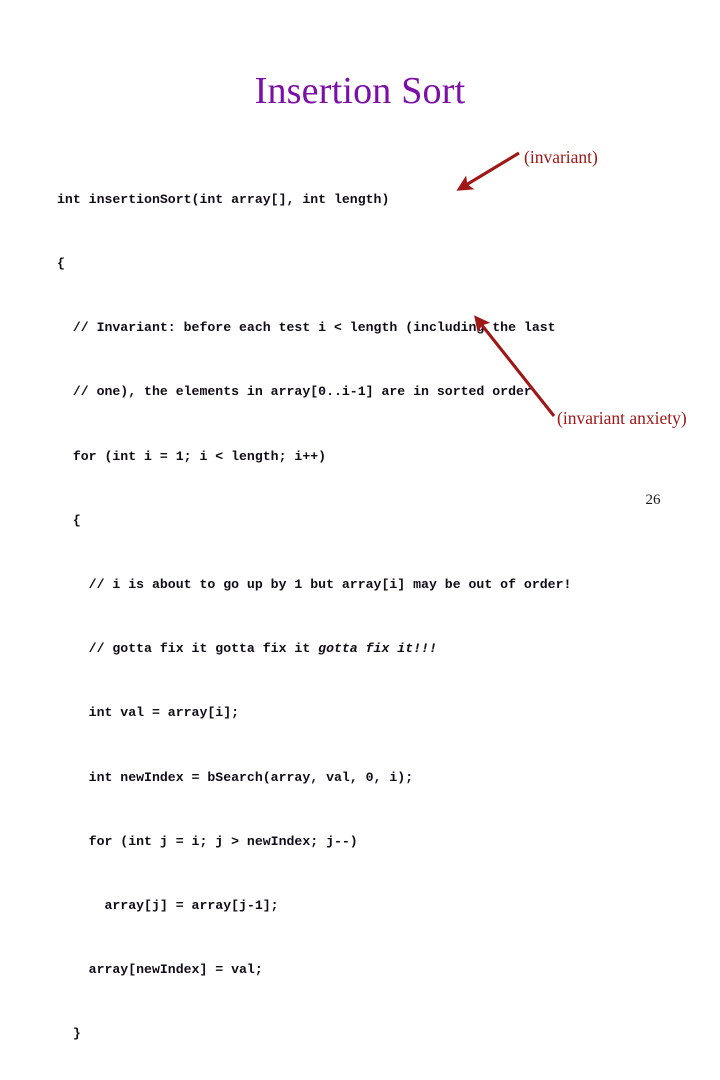 The width and height of the screenshot is (720, 1080). I want to click on code-line-text: for (int i = 1; i < length; i++), so click(192, 456).